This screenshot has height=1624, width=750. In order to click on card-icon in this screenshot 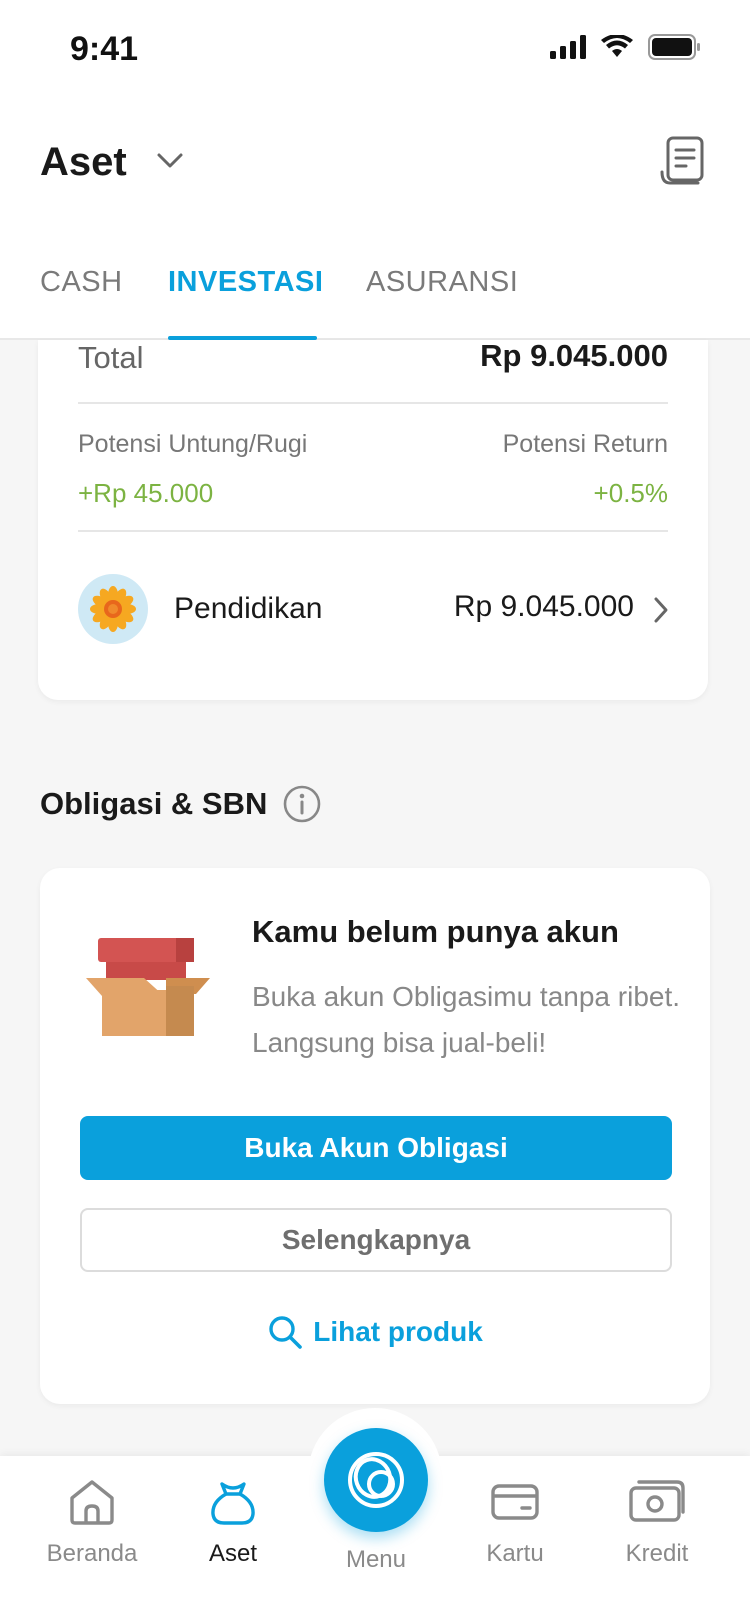, I will do `click(515, 1502)`.